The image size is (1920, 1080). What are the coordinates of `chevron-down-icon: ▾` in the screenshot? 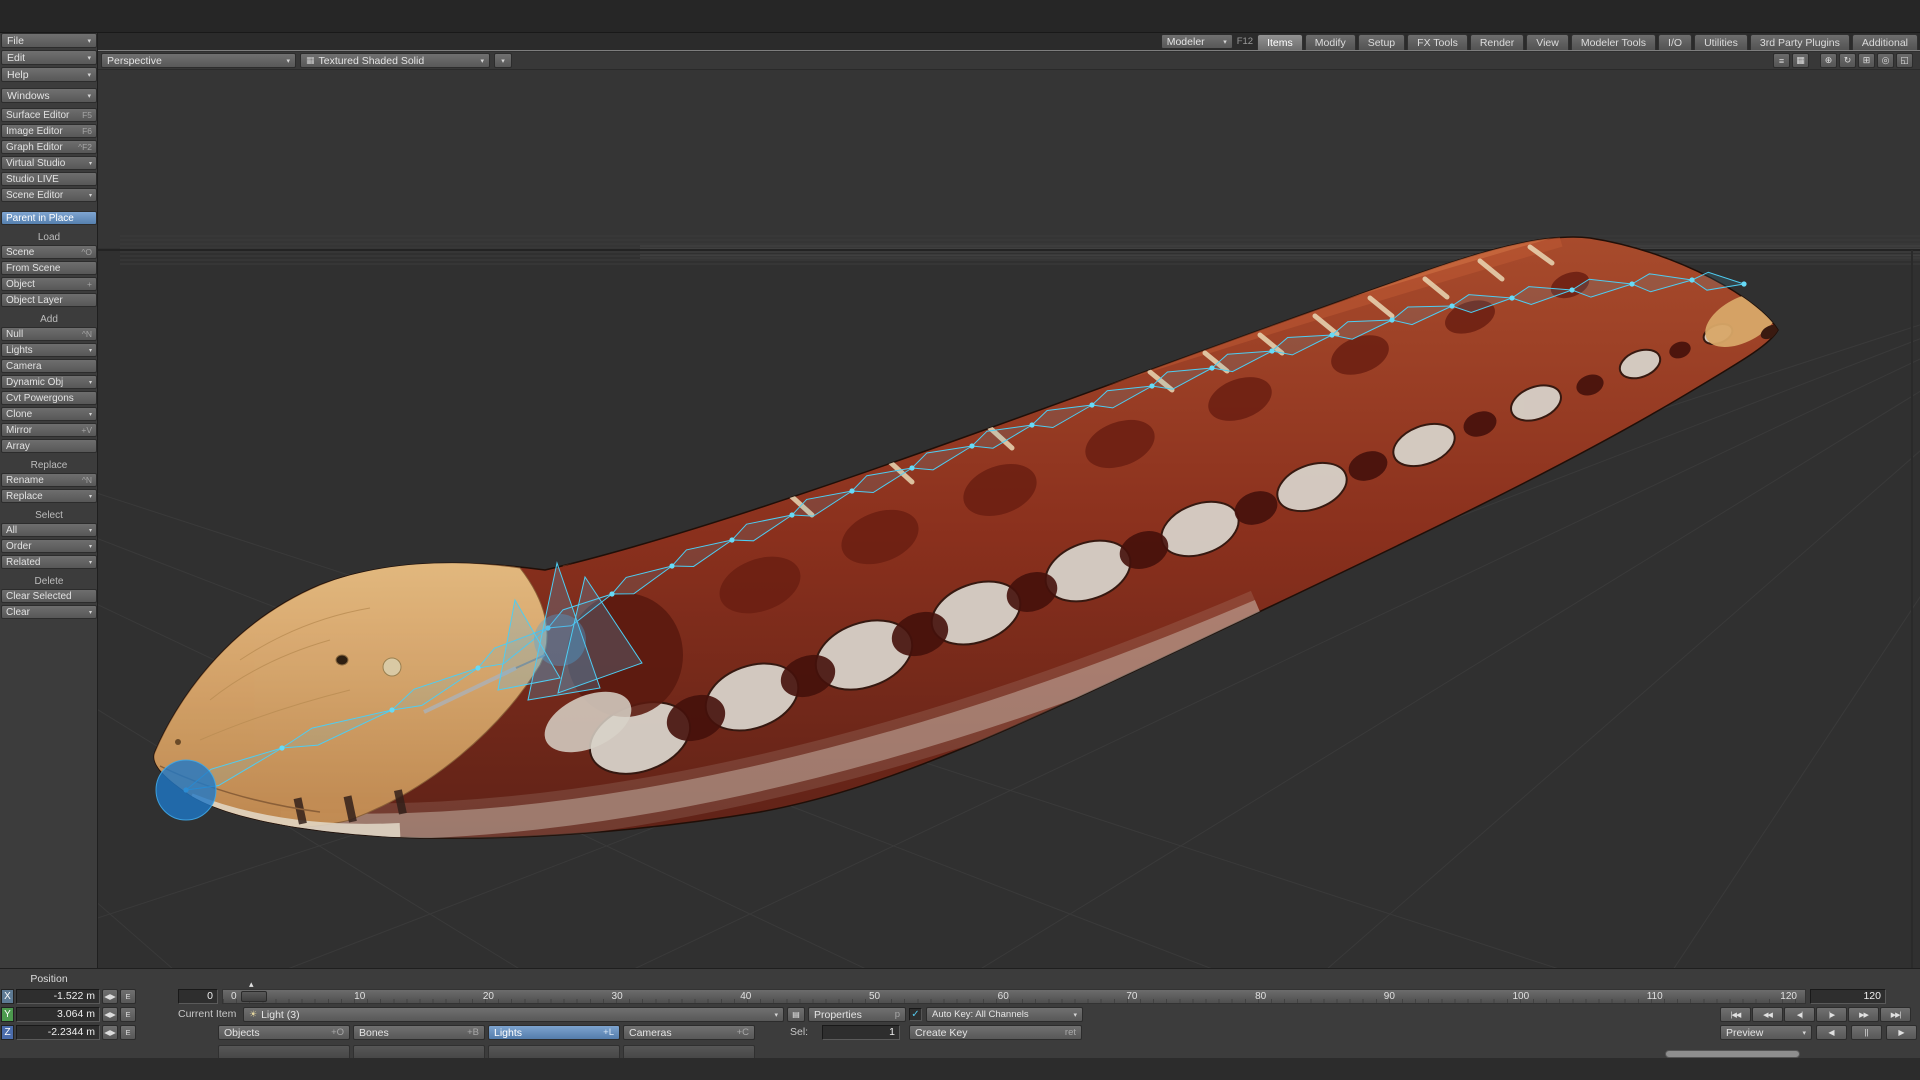 It's located at (776, 1015).